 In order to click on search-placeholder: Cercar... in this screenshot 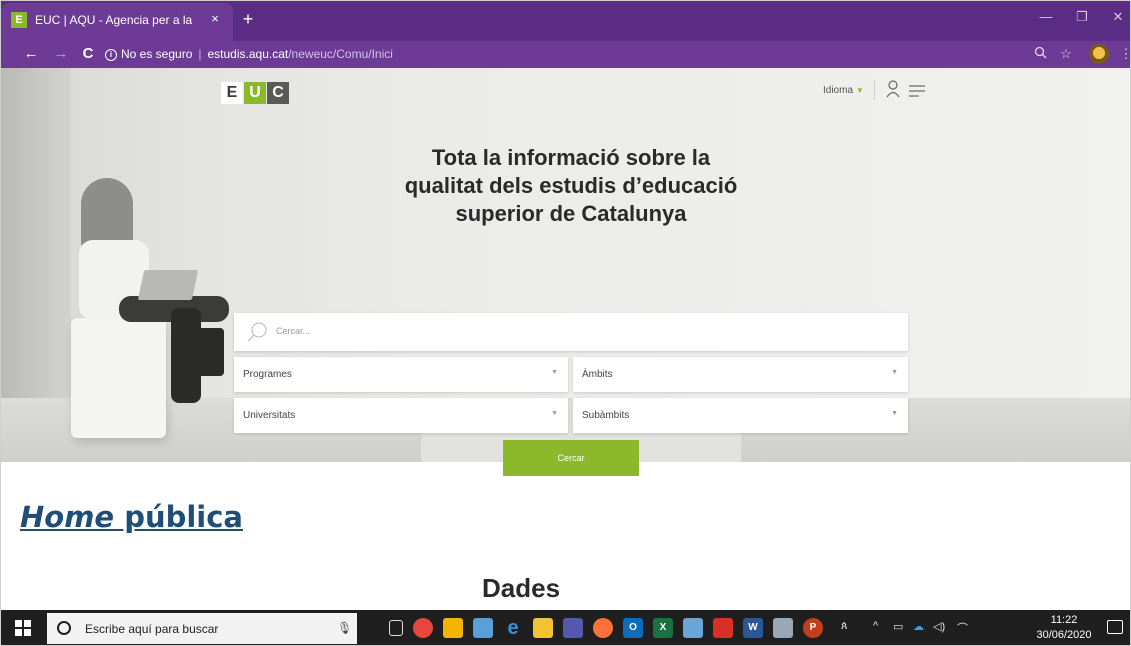, I will do `click(293, 331)`.